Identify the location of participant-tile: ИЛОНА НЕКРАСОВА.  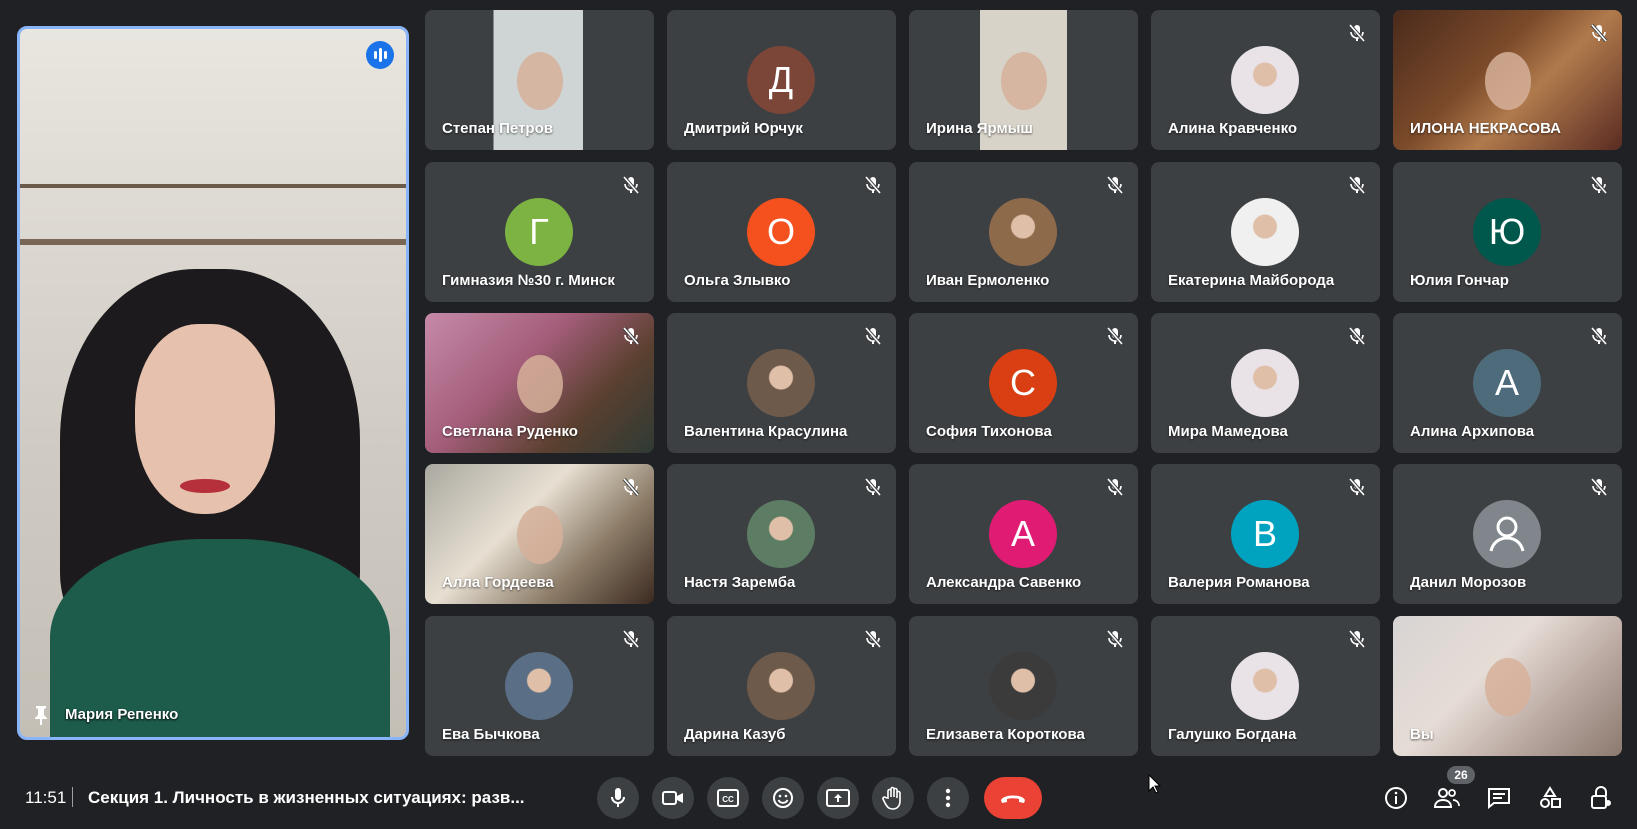
(1507, 80).